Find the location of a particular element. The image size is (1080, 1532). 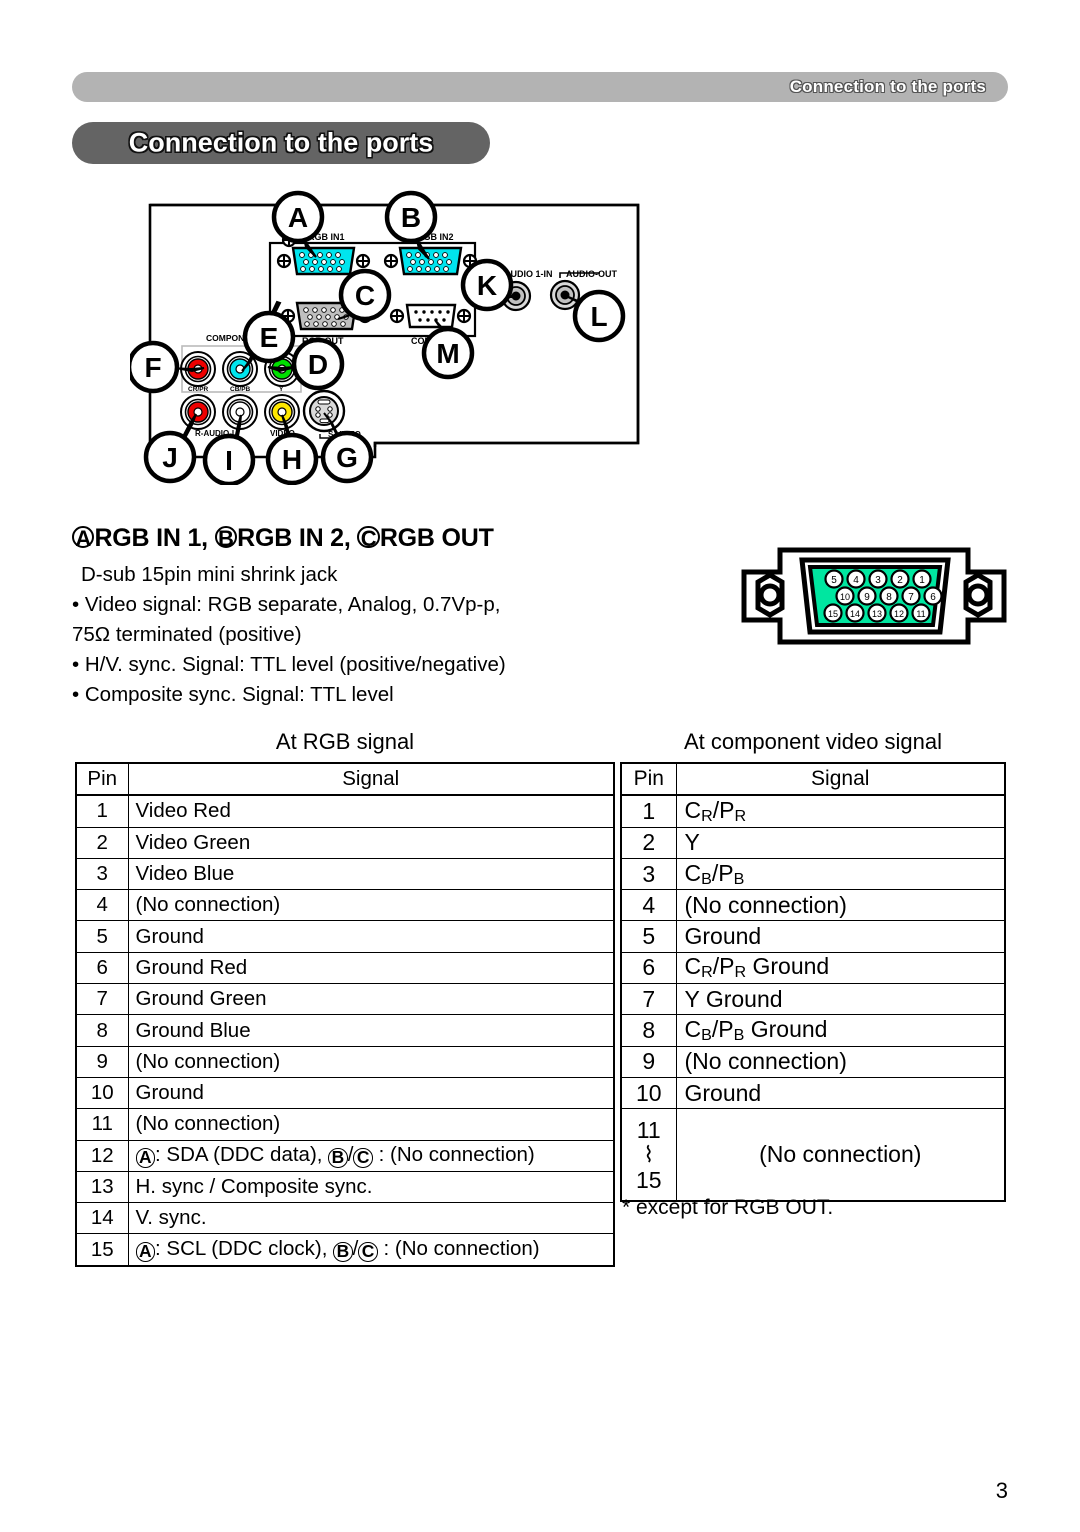

table-row: 6 Ground Red is located at coordinates (345, 968).